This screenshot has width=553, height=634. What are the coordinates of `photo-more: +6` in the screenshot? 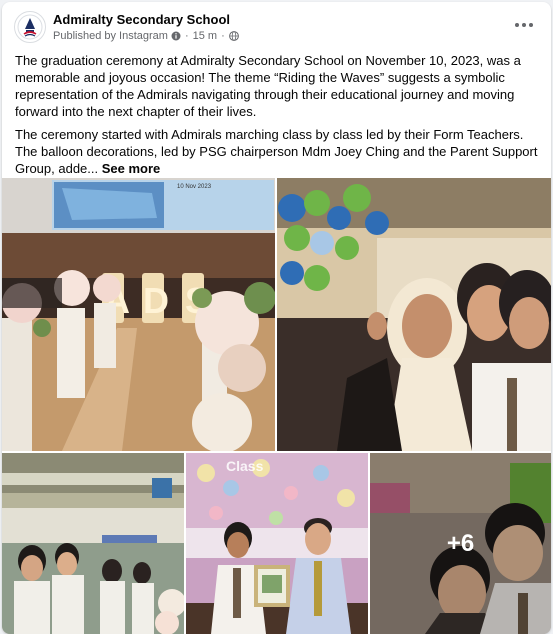 It's located at (460, 543).